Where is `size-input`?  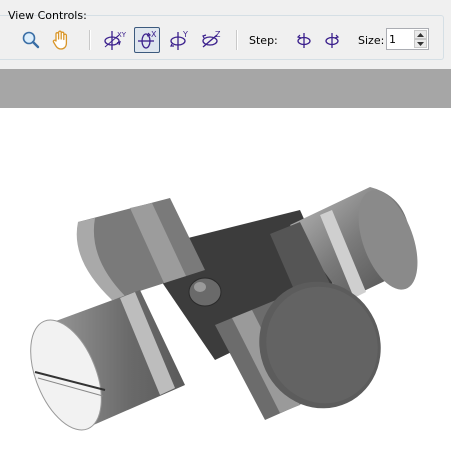
size-input is located at coordinates (402, 39).